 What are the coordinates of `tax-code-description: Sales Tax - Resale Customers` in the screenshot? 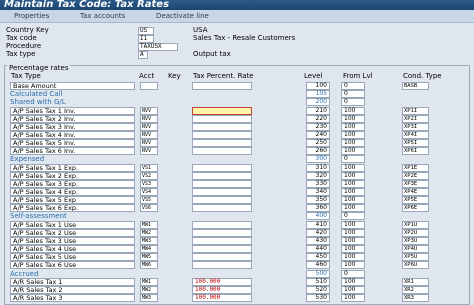 It's located at (244, 38).